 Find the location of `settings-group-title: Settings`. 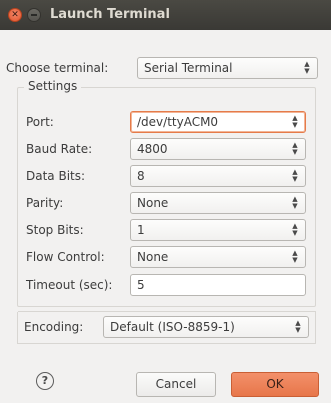

settings-group-title: Settings is located at coordinates (53, 86).